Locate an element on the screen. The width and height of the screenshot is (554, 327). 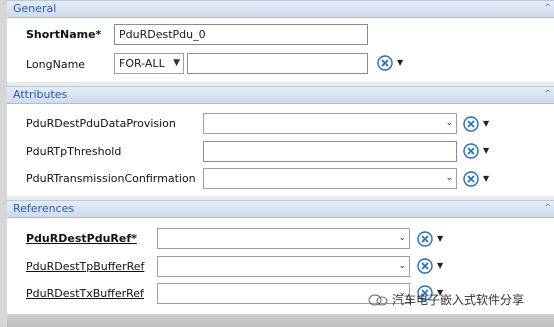
longname-input is located at coordinates (277, 63).